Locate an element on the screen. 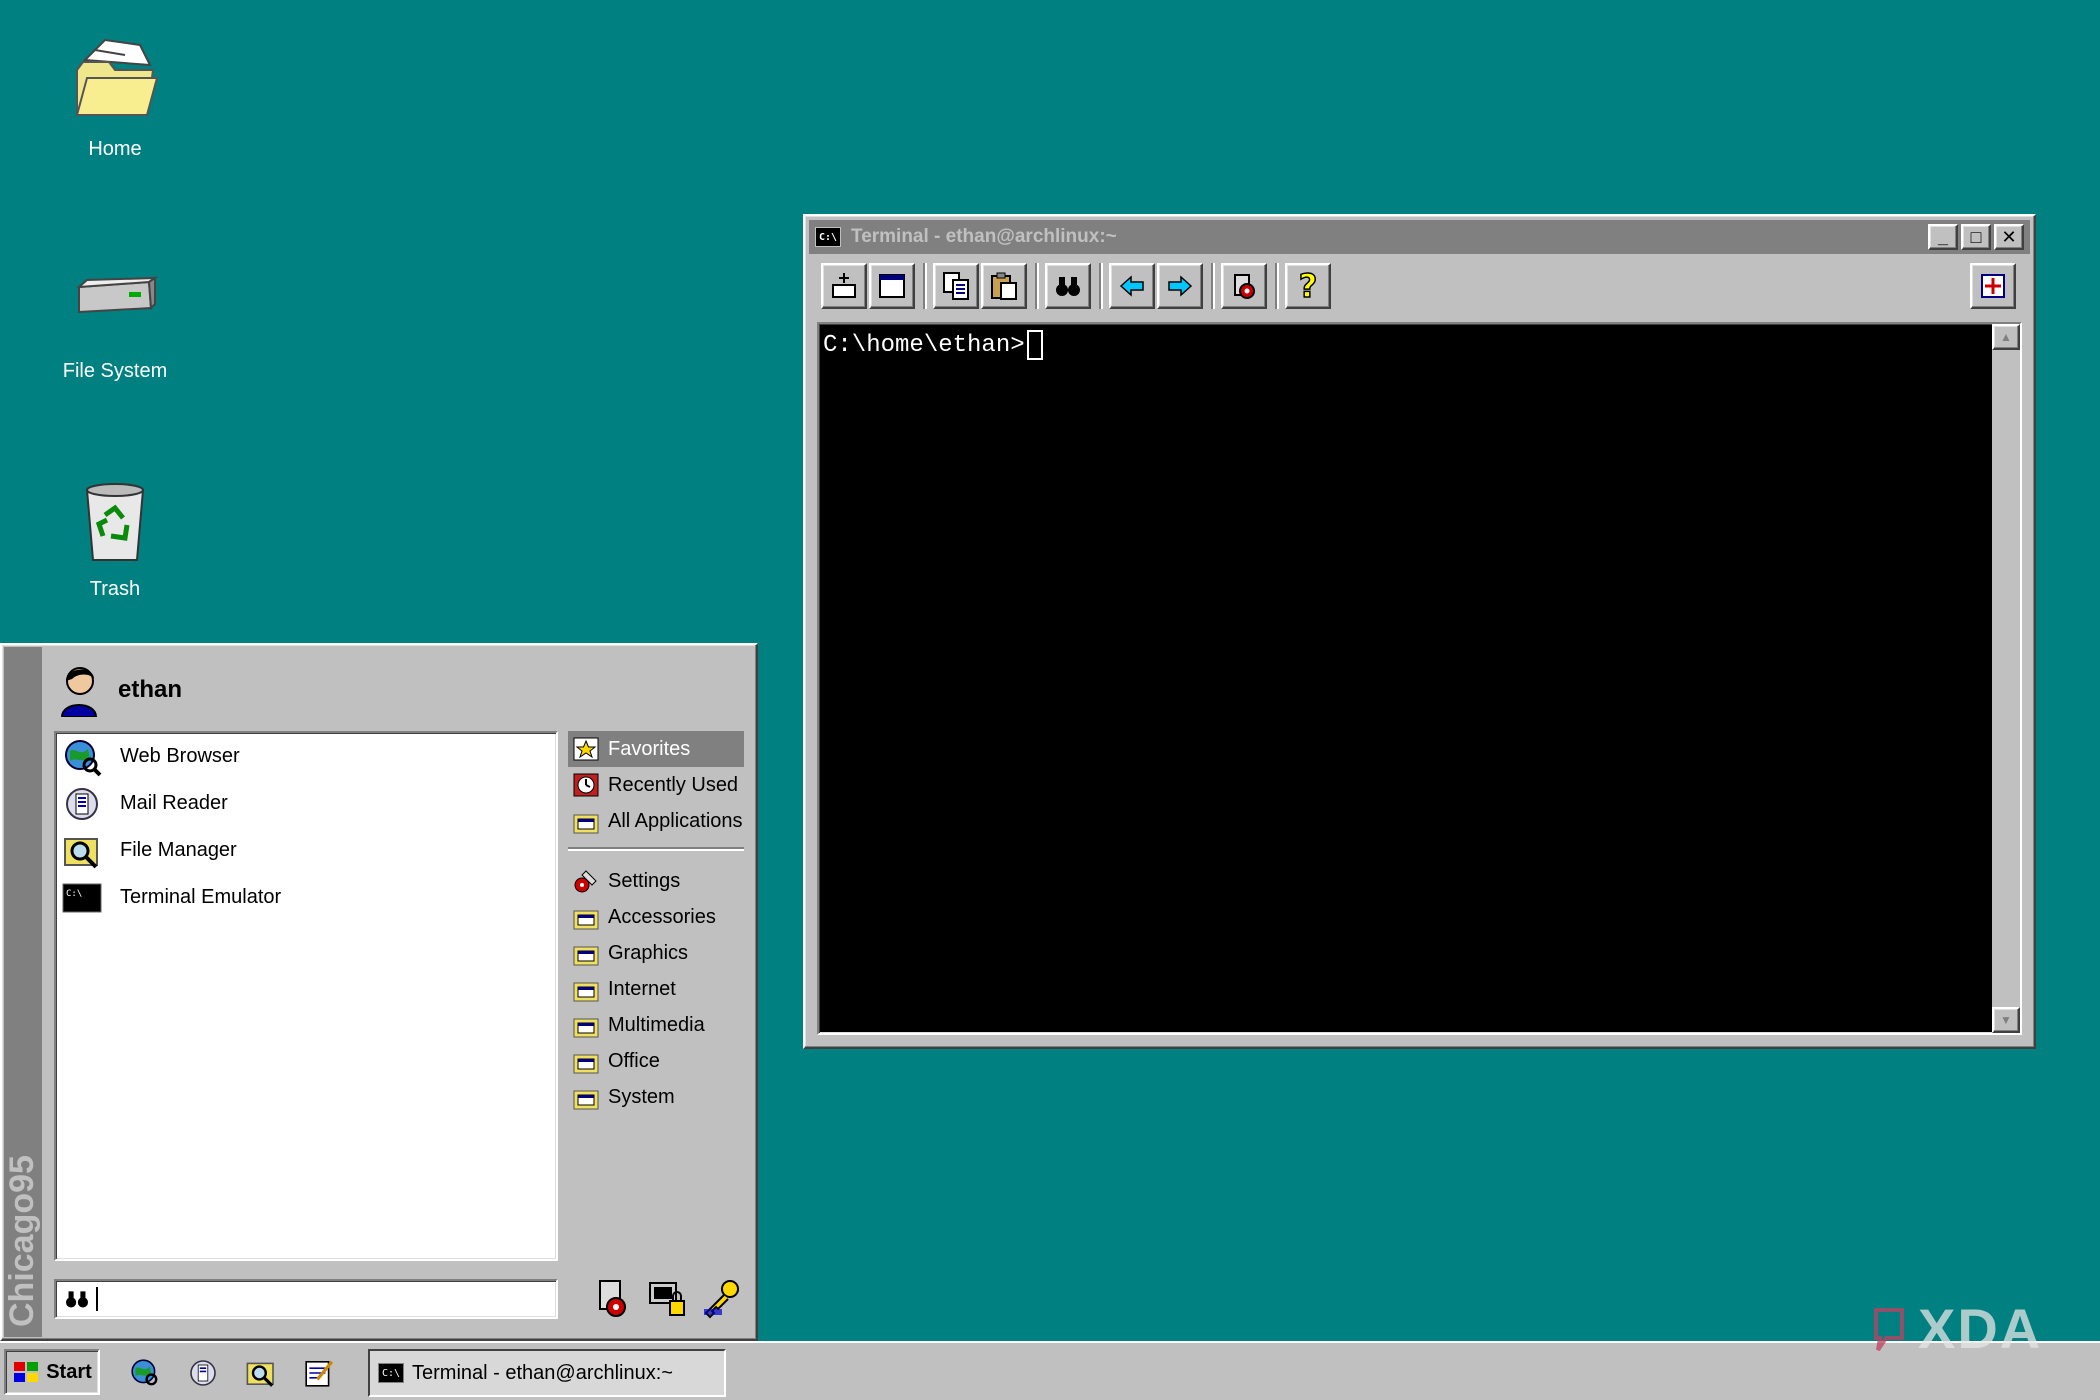 The height and width of the screenshot is (1400, 2100). launch-browser-button is located at coordinates (145, 1373).